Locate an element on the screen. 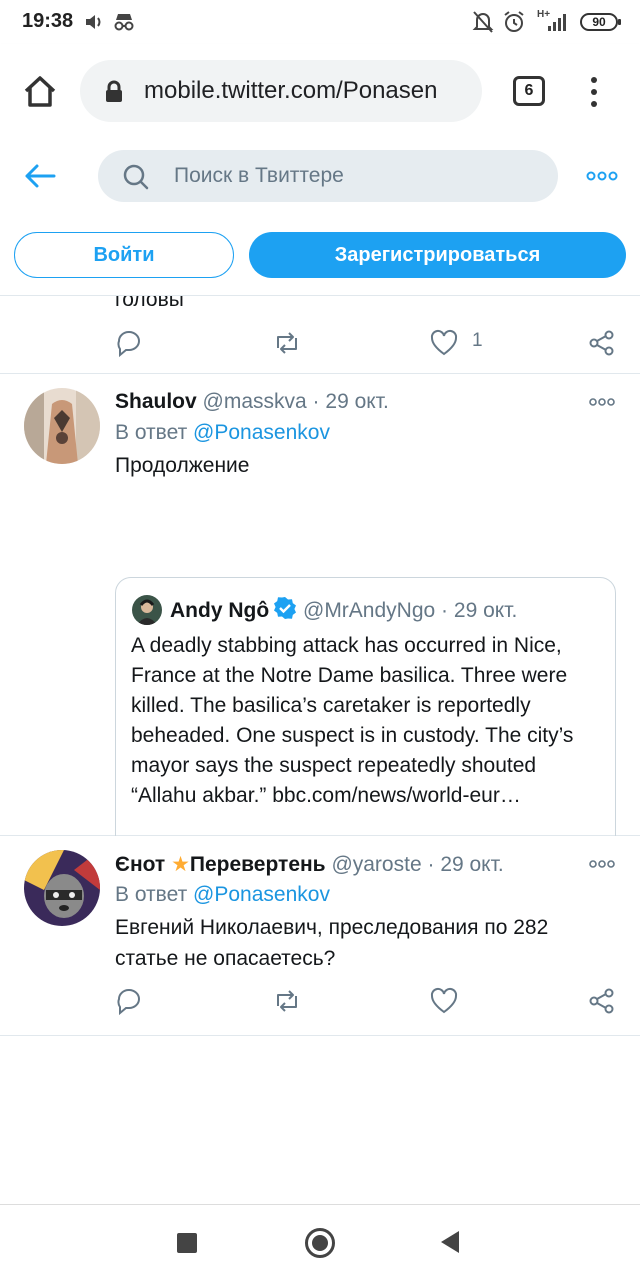  search-icon is located at coordinates (136, 177).